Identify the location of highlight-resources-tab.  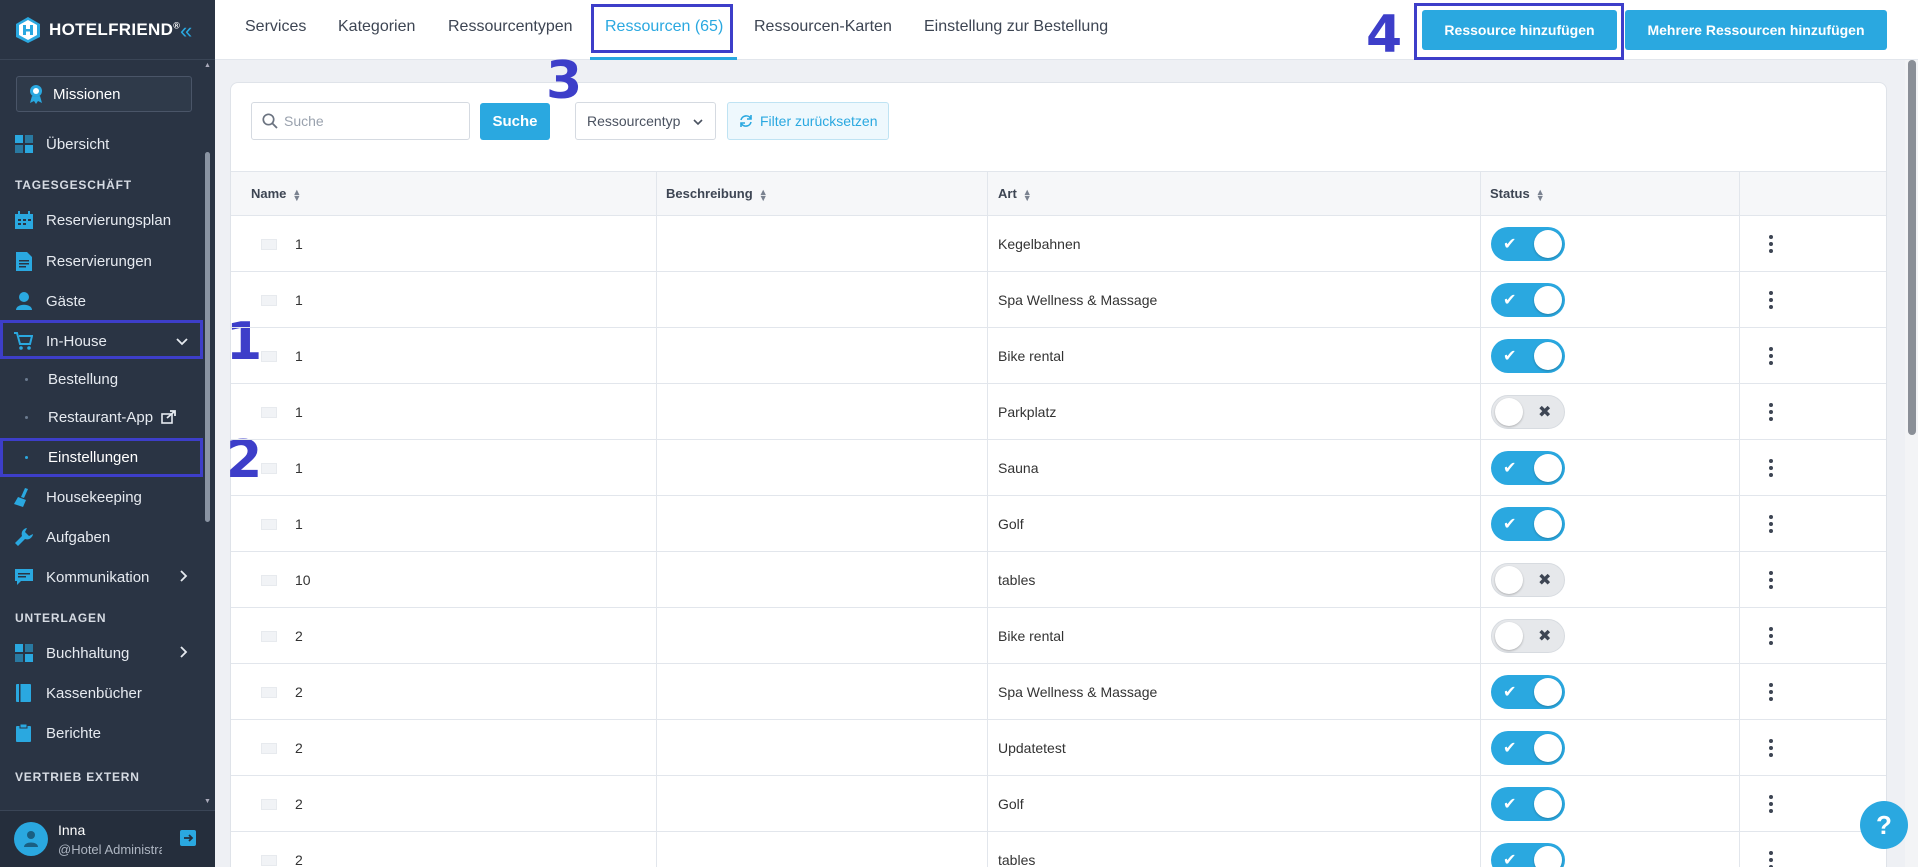
(662, 28).